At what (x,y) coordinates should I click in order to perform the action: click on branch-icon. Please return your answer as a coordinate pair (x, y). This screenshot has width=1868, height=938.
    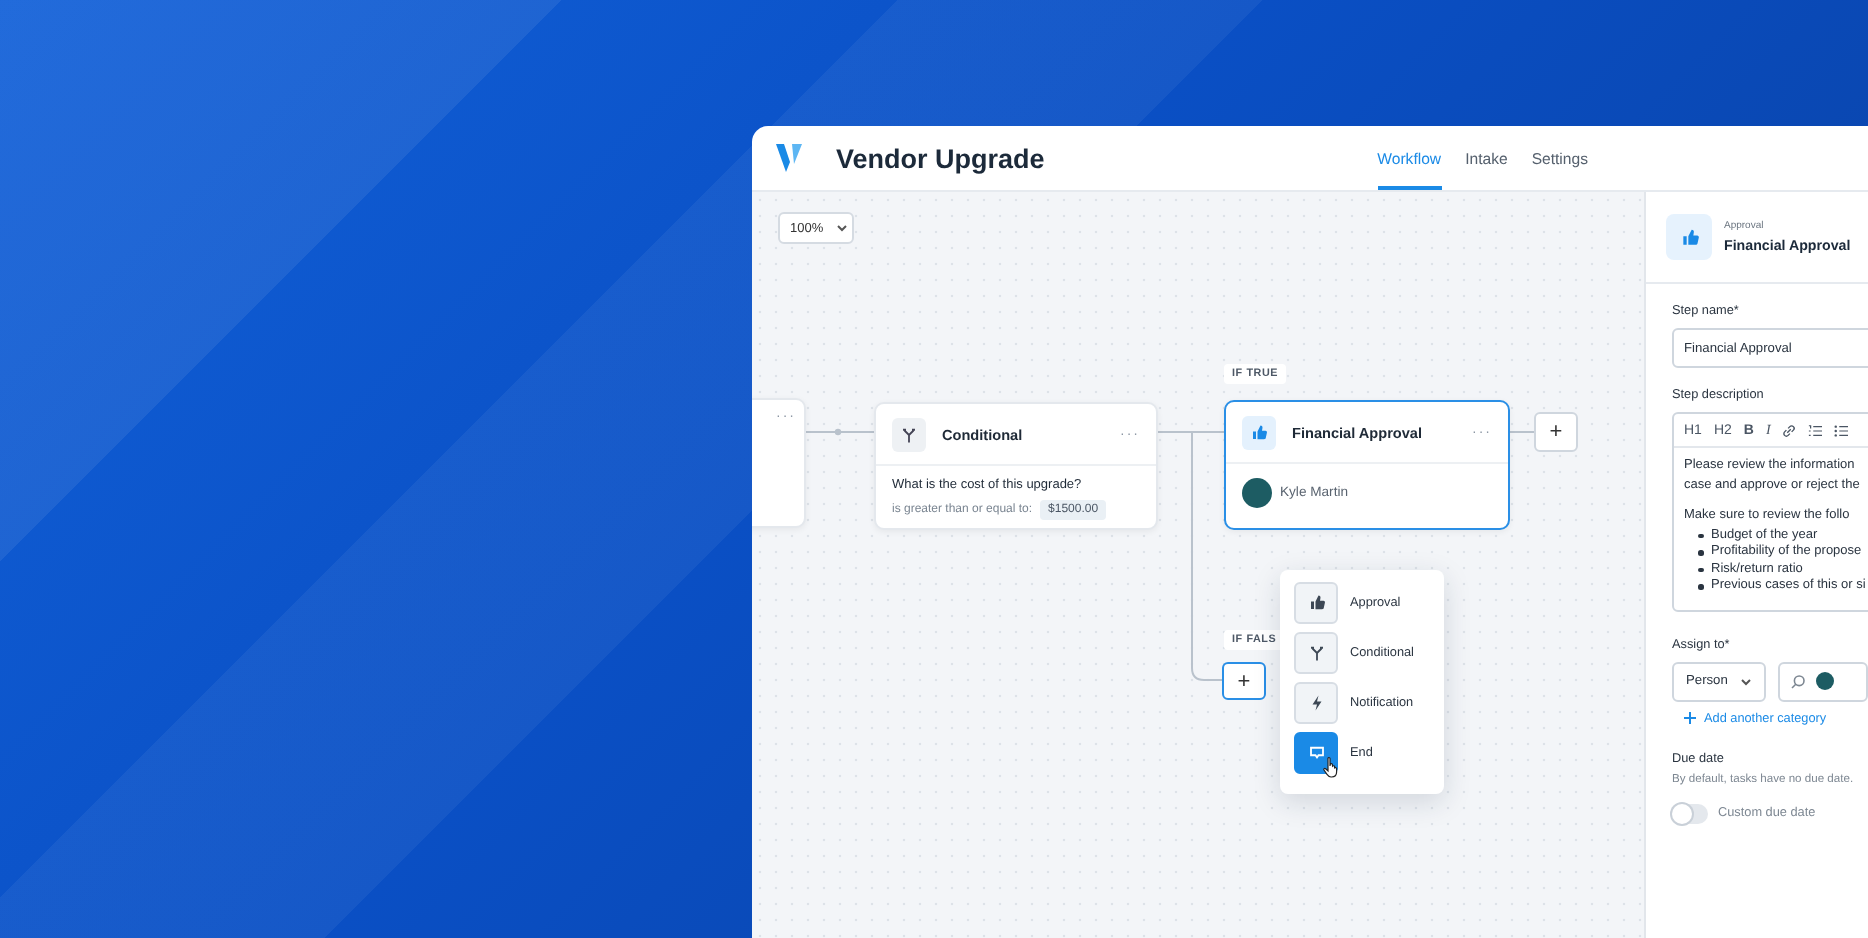
    Looking at the image, I should click on (909, 434).